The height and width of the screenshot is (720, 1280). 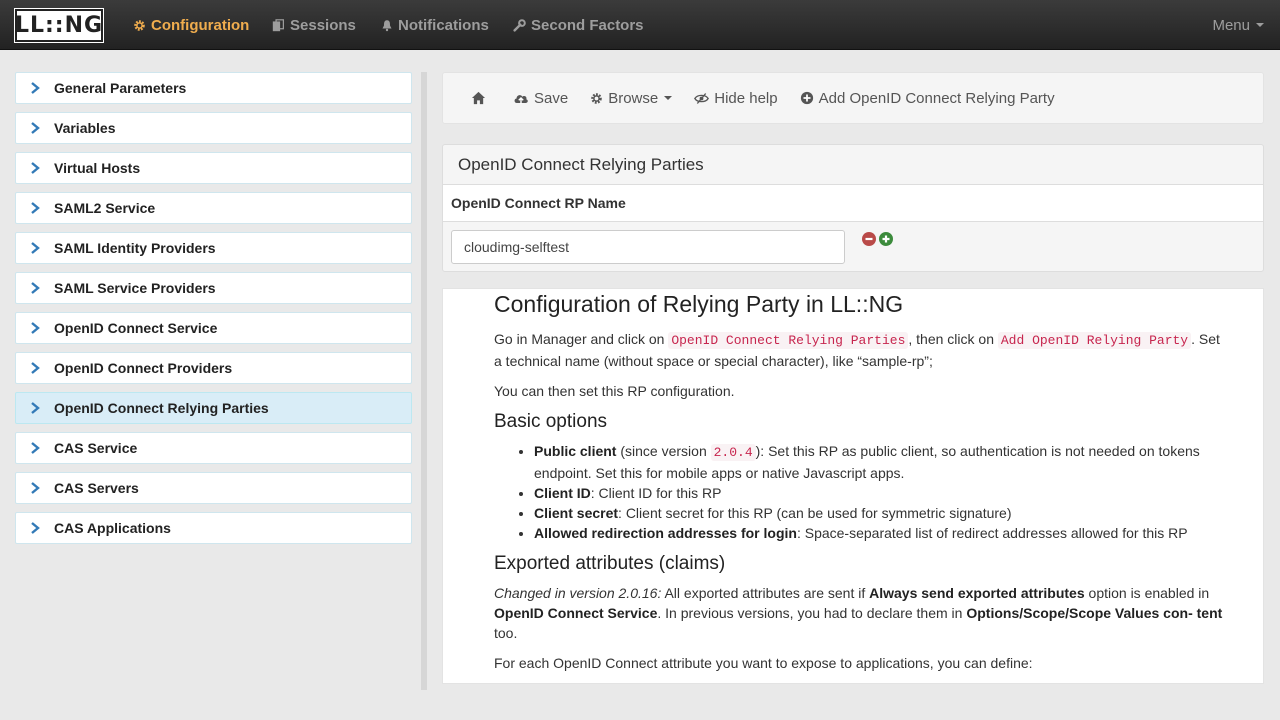 I want to click on nav-notifications: Notifications, so click(x=435, y=25).